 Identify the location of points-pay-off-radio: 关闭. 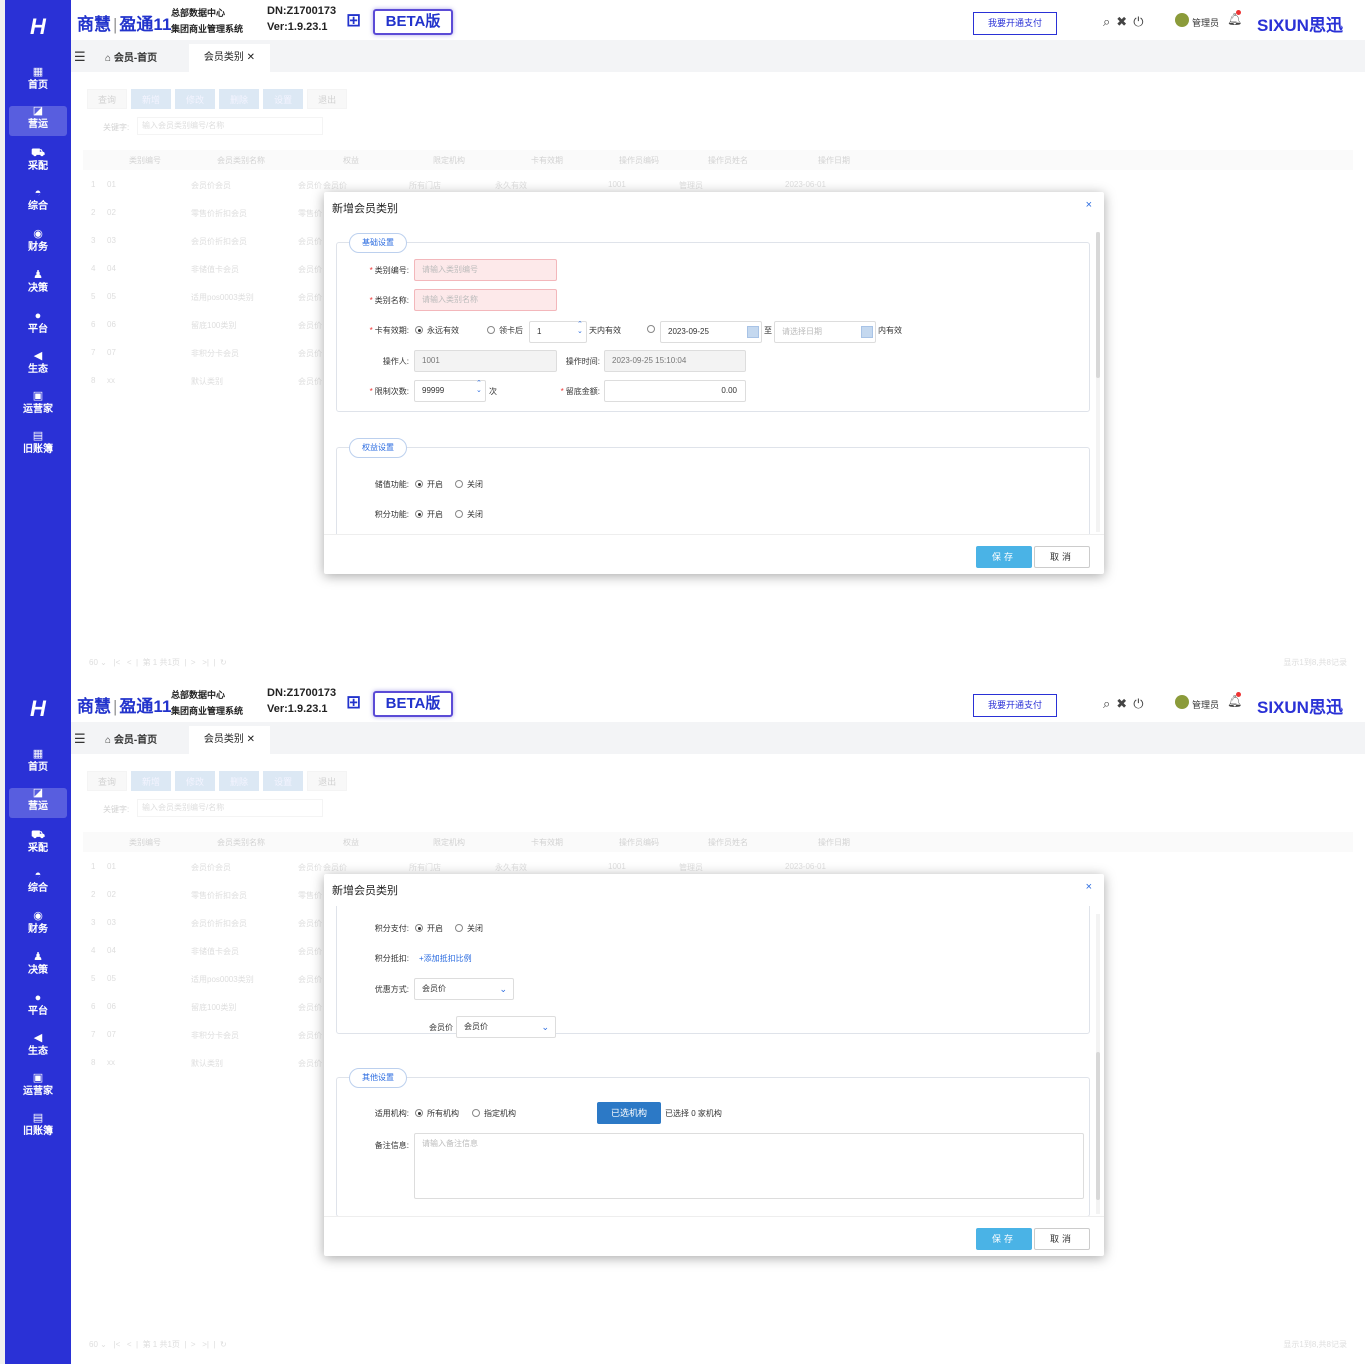
(469, 928).